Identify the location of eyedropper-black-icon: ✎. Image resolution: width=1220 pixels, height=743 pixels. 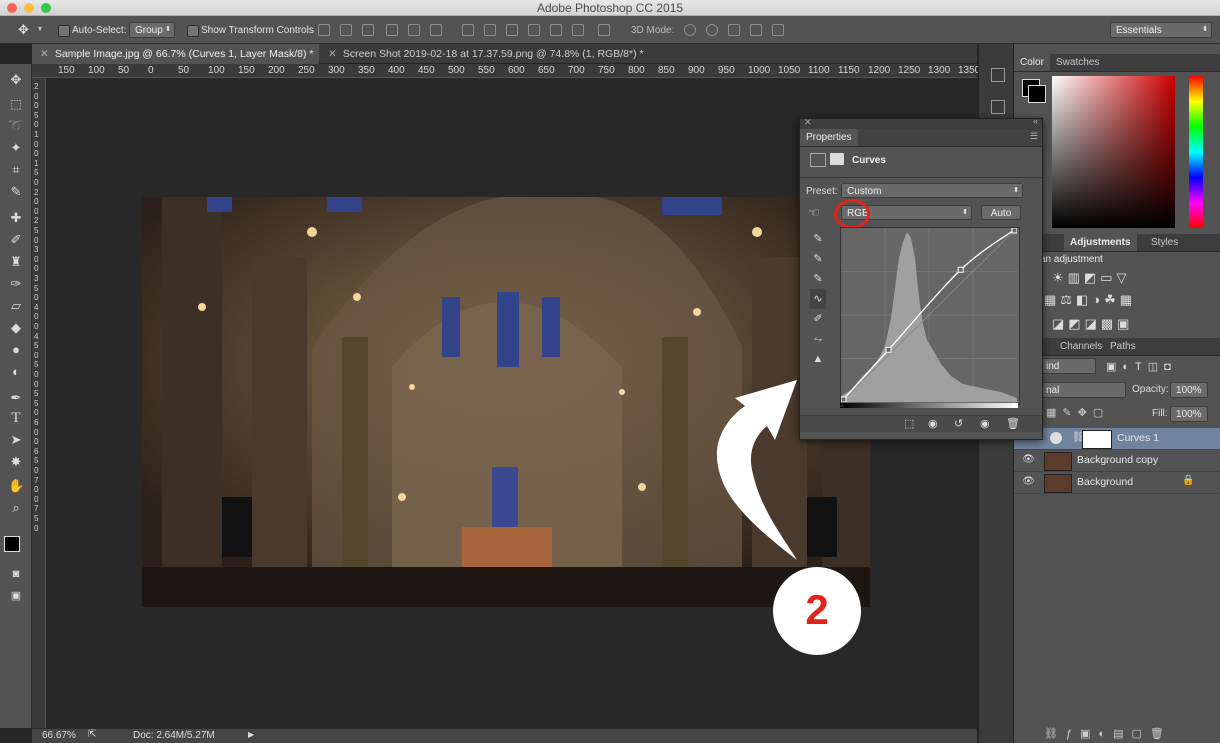
(818, 239).